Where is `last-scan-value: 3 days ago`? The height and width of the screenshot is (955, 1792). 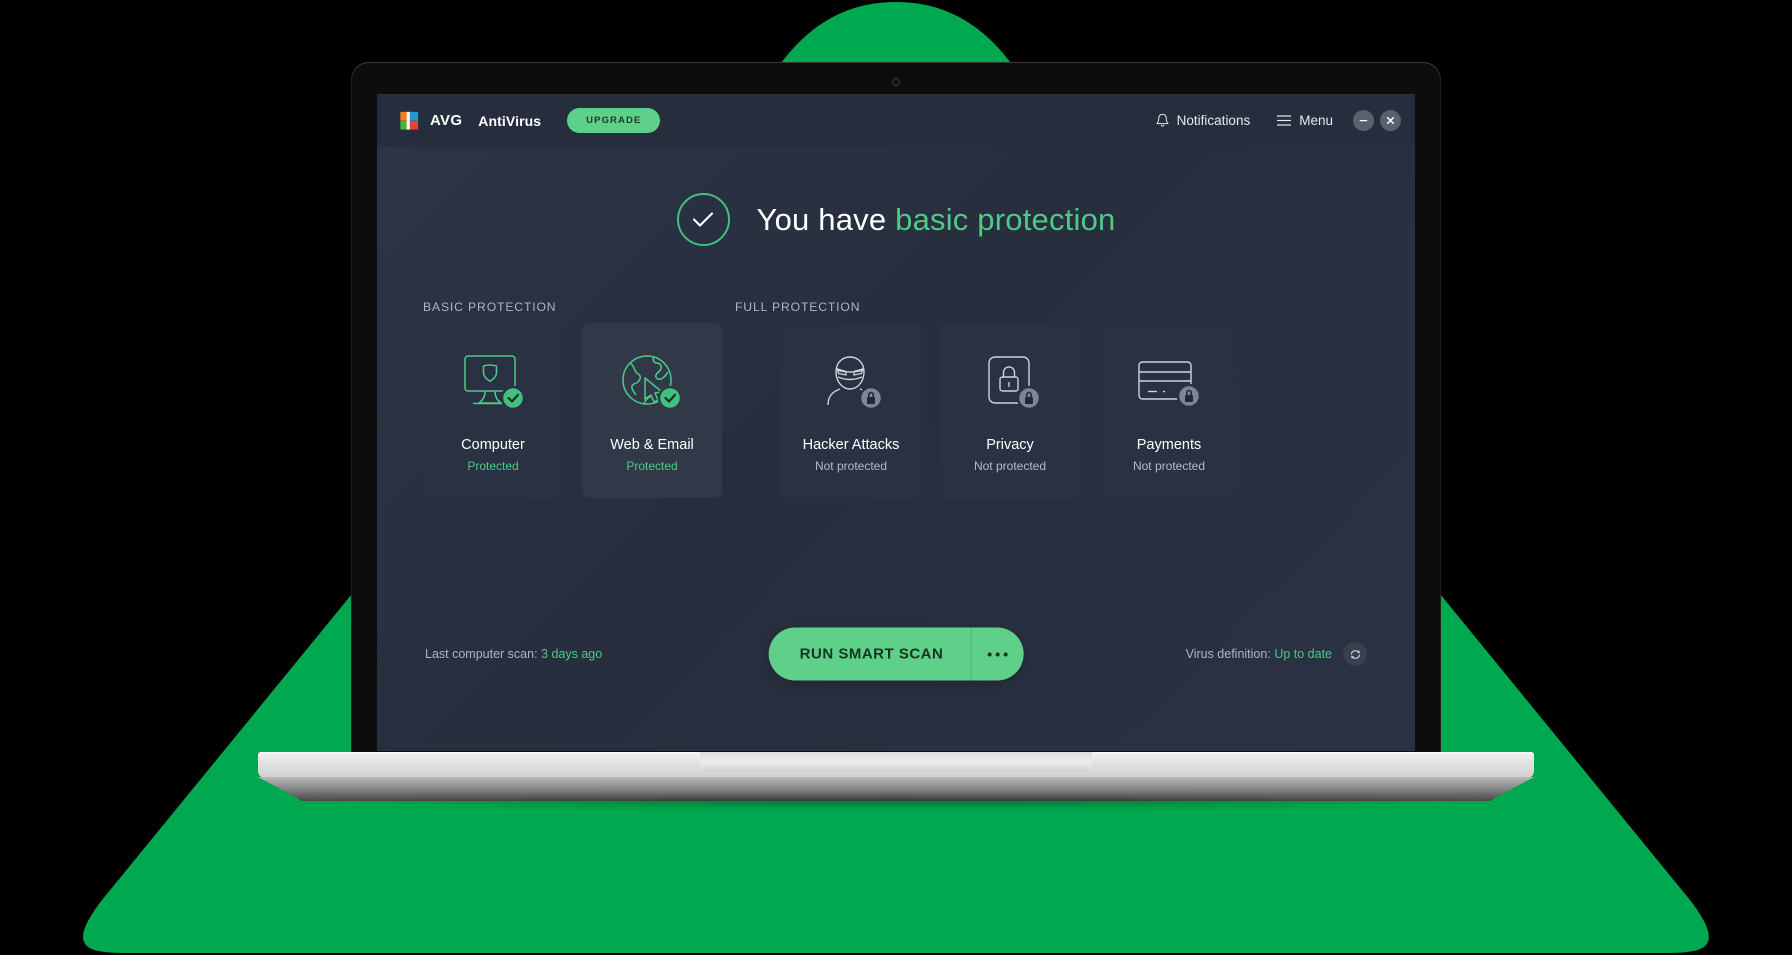 last-scan-value: 3 days ago is located at coordinates (572, 654).